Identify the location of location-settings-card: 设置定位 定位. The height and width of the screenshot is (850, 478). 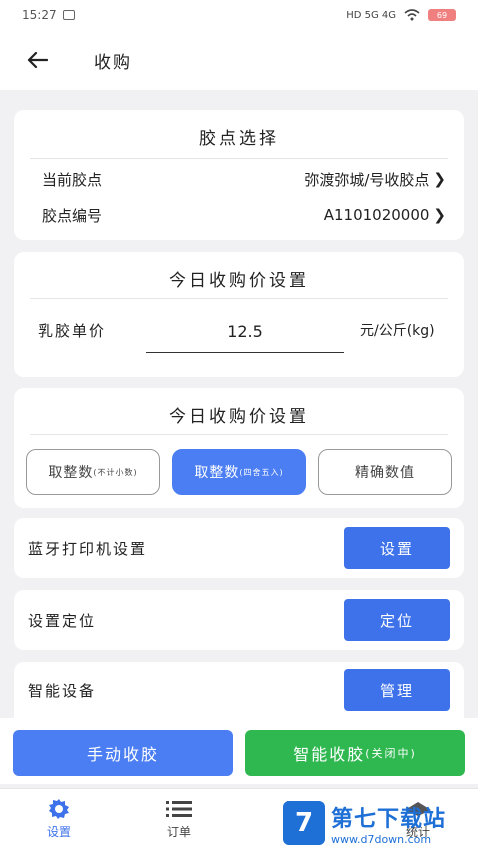
(239, 620).